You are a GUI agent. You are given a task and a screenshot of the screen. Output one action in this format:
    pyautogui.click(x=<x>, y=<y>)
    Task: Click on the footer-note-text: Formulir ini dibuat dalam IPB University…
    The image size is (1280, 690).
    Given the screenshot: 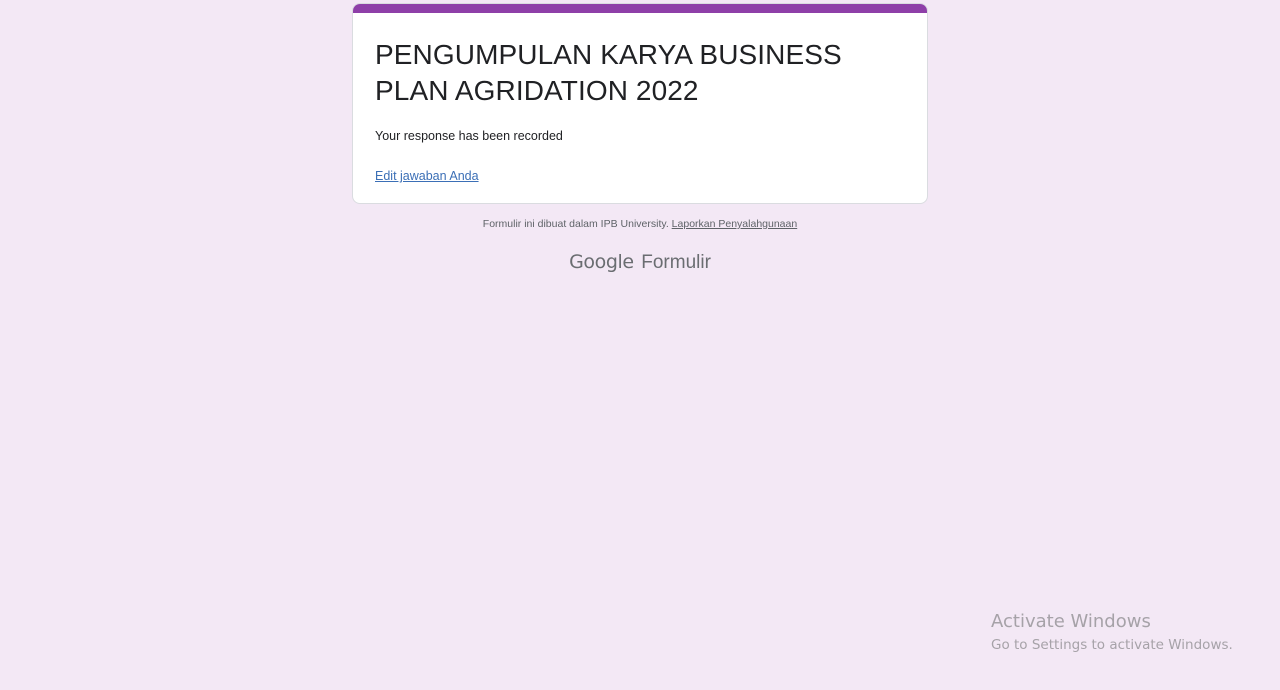 What is the action you would take?
    pyautogui.click(x=575, y=224)
    